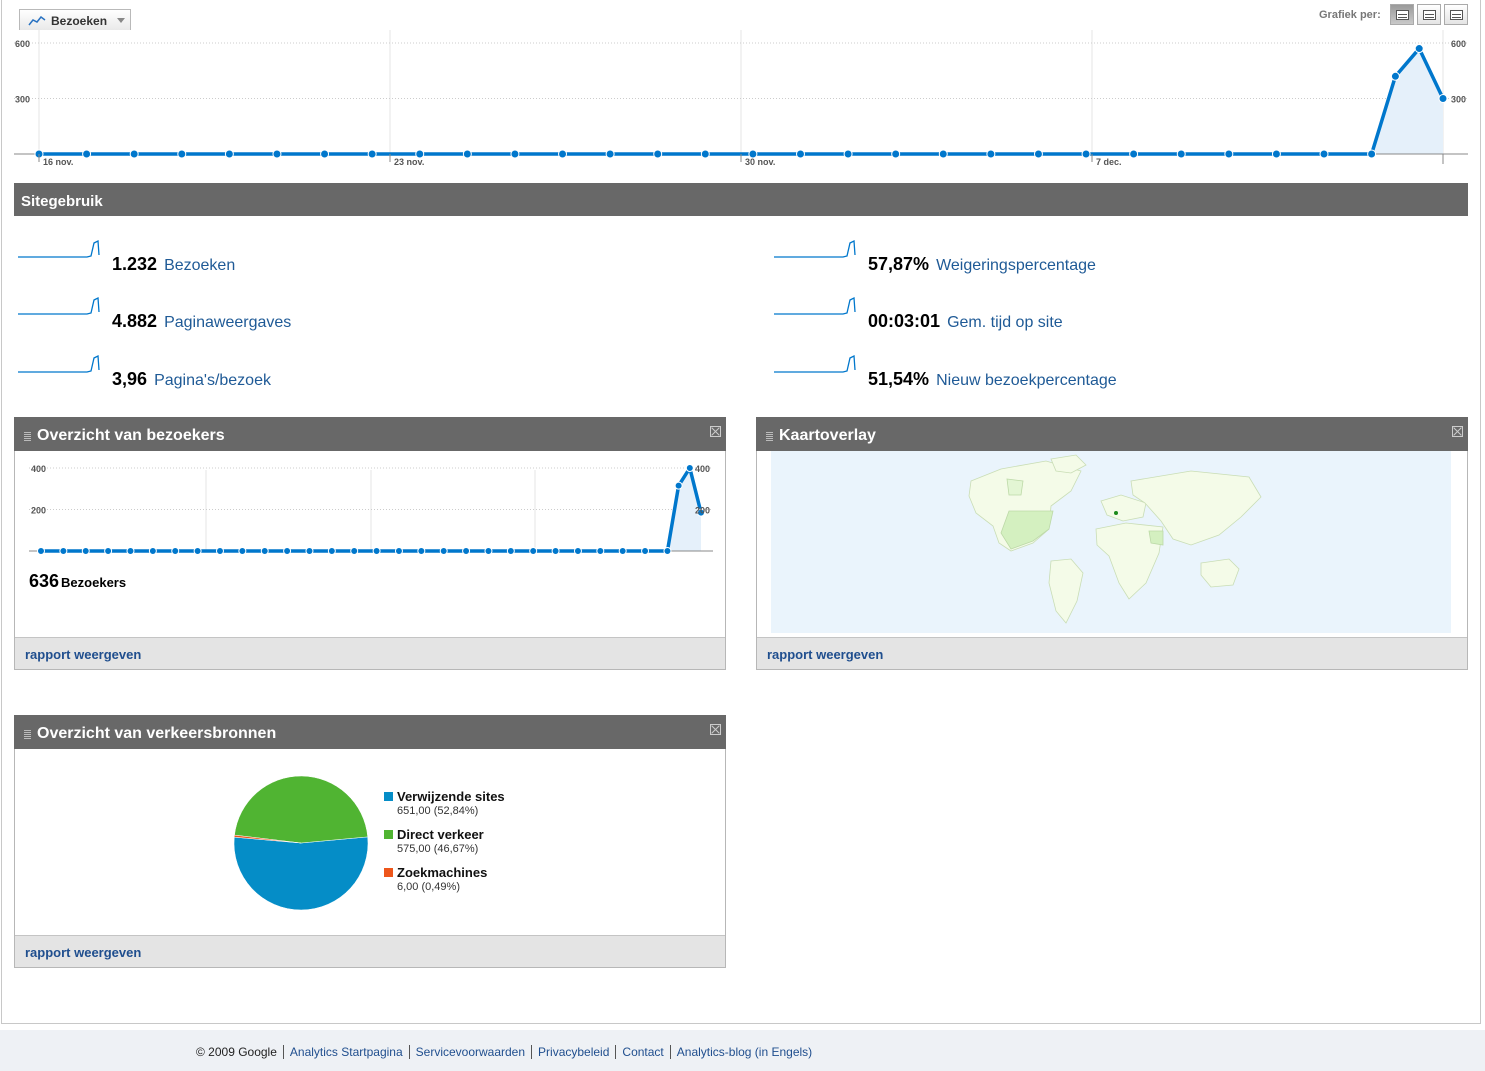 The image size is (1485, 1071). I want to click on data-point: 315, so click(678, 485).